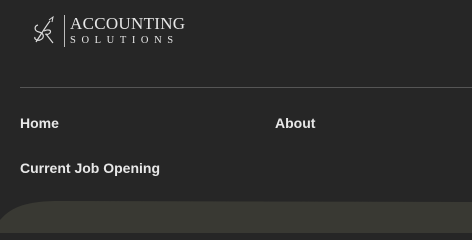 This screenshot has height=240, width=472. What do you see at coordinates (64, 31) in the screenshot?
I see `logo-divider` at bounding box center [64, 31].